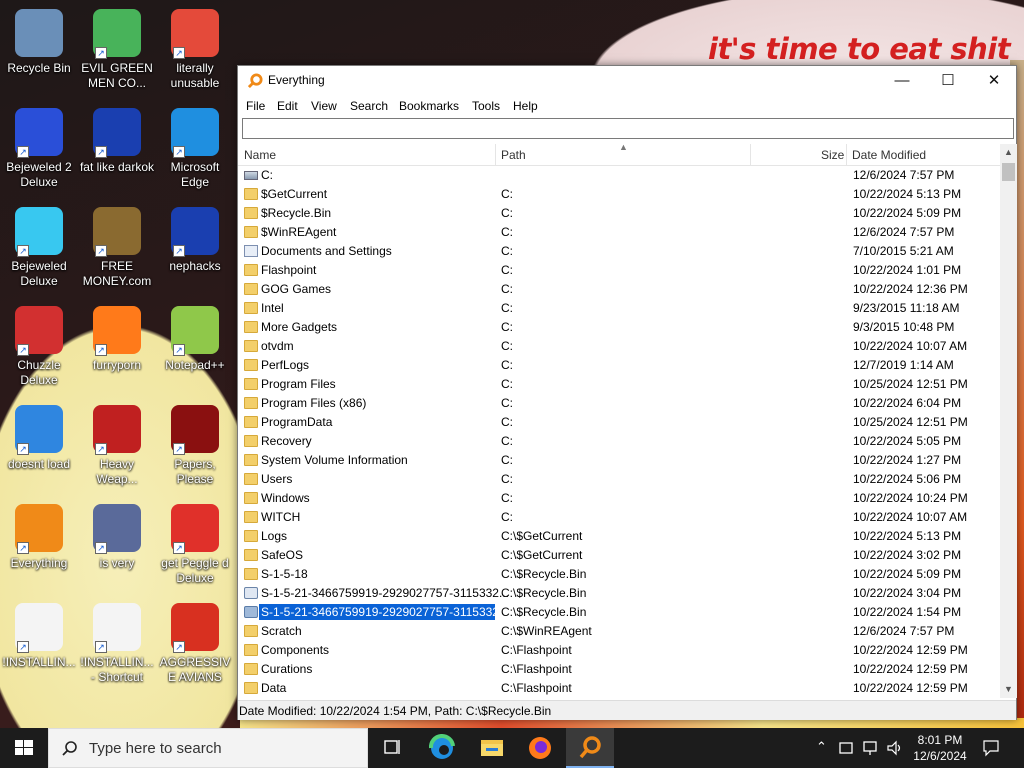 This screenshot has height=768, width=1024. Describe the element at coordinates (513, 155) in the screenshot. I see `column-path: Path` at that location.